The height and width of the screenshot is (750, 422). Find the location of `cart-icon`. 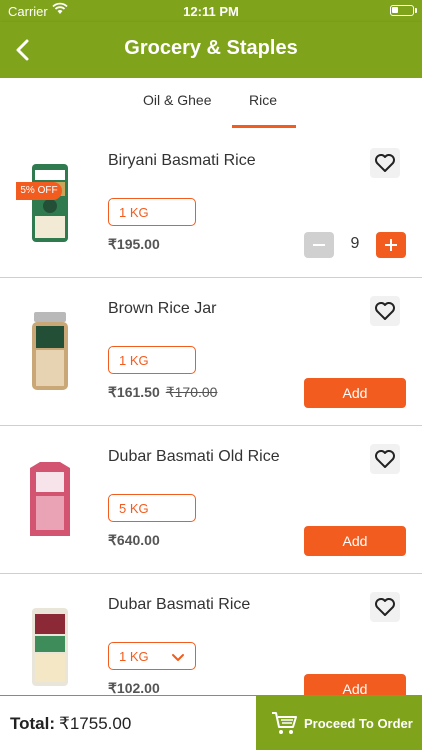

cart-icon is located at coordinates (284, 725).